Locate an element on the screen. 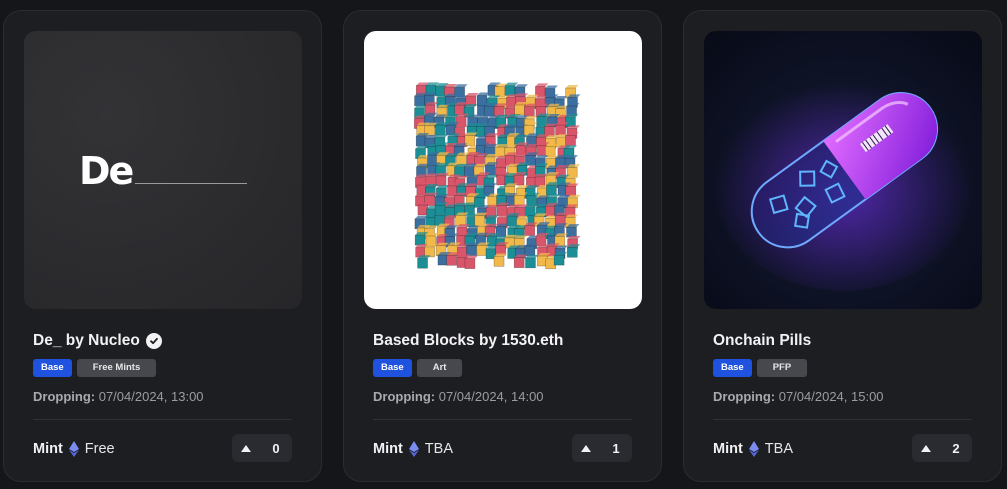  collection-title: Onchain Pills is located at coordinates (762, 341).